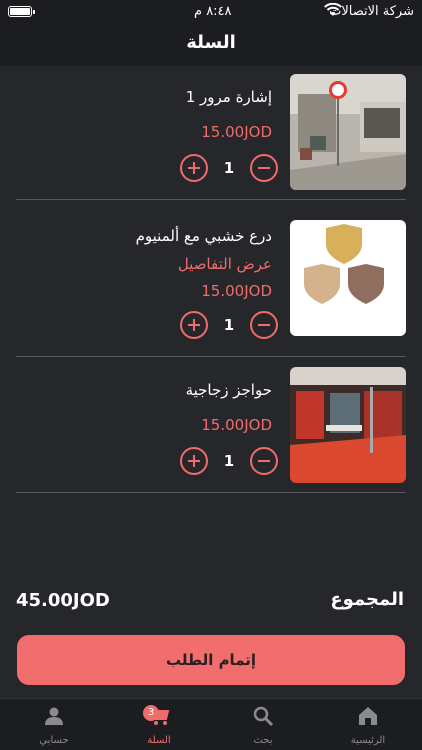 Image resolution: width=422 pixels, height=750 pixels. What do you see at coordinates (368, 740) in the screenshot?
I see `tab-label: الرئيسية` at bounding box center [368, 740].